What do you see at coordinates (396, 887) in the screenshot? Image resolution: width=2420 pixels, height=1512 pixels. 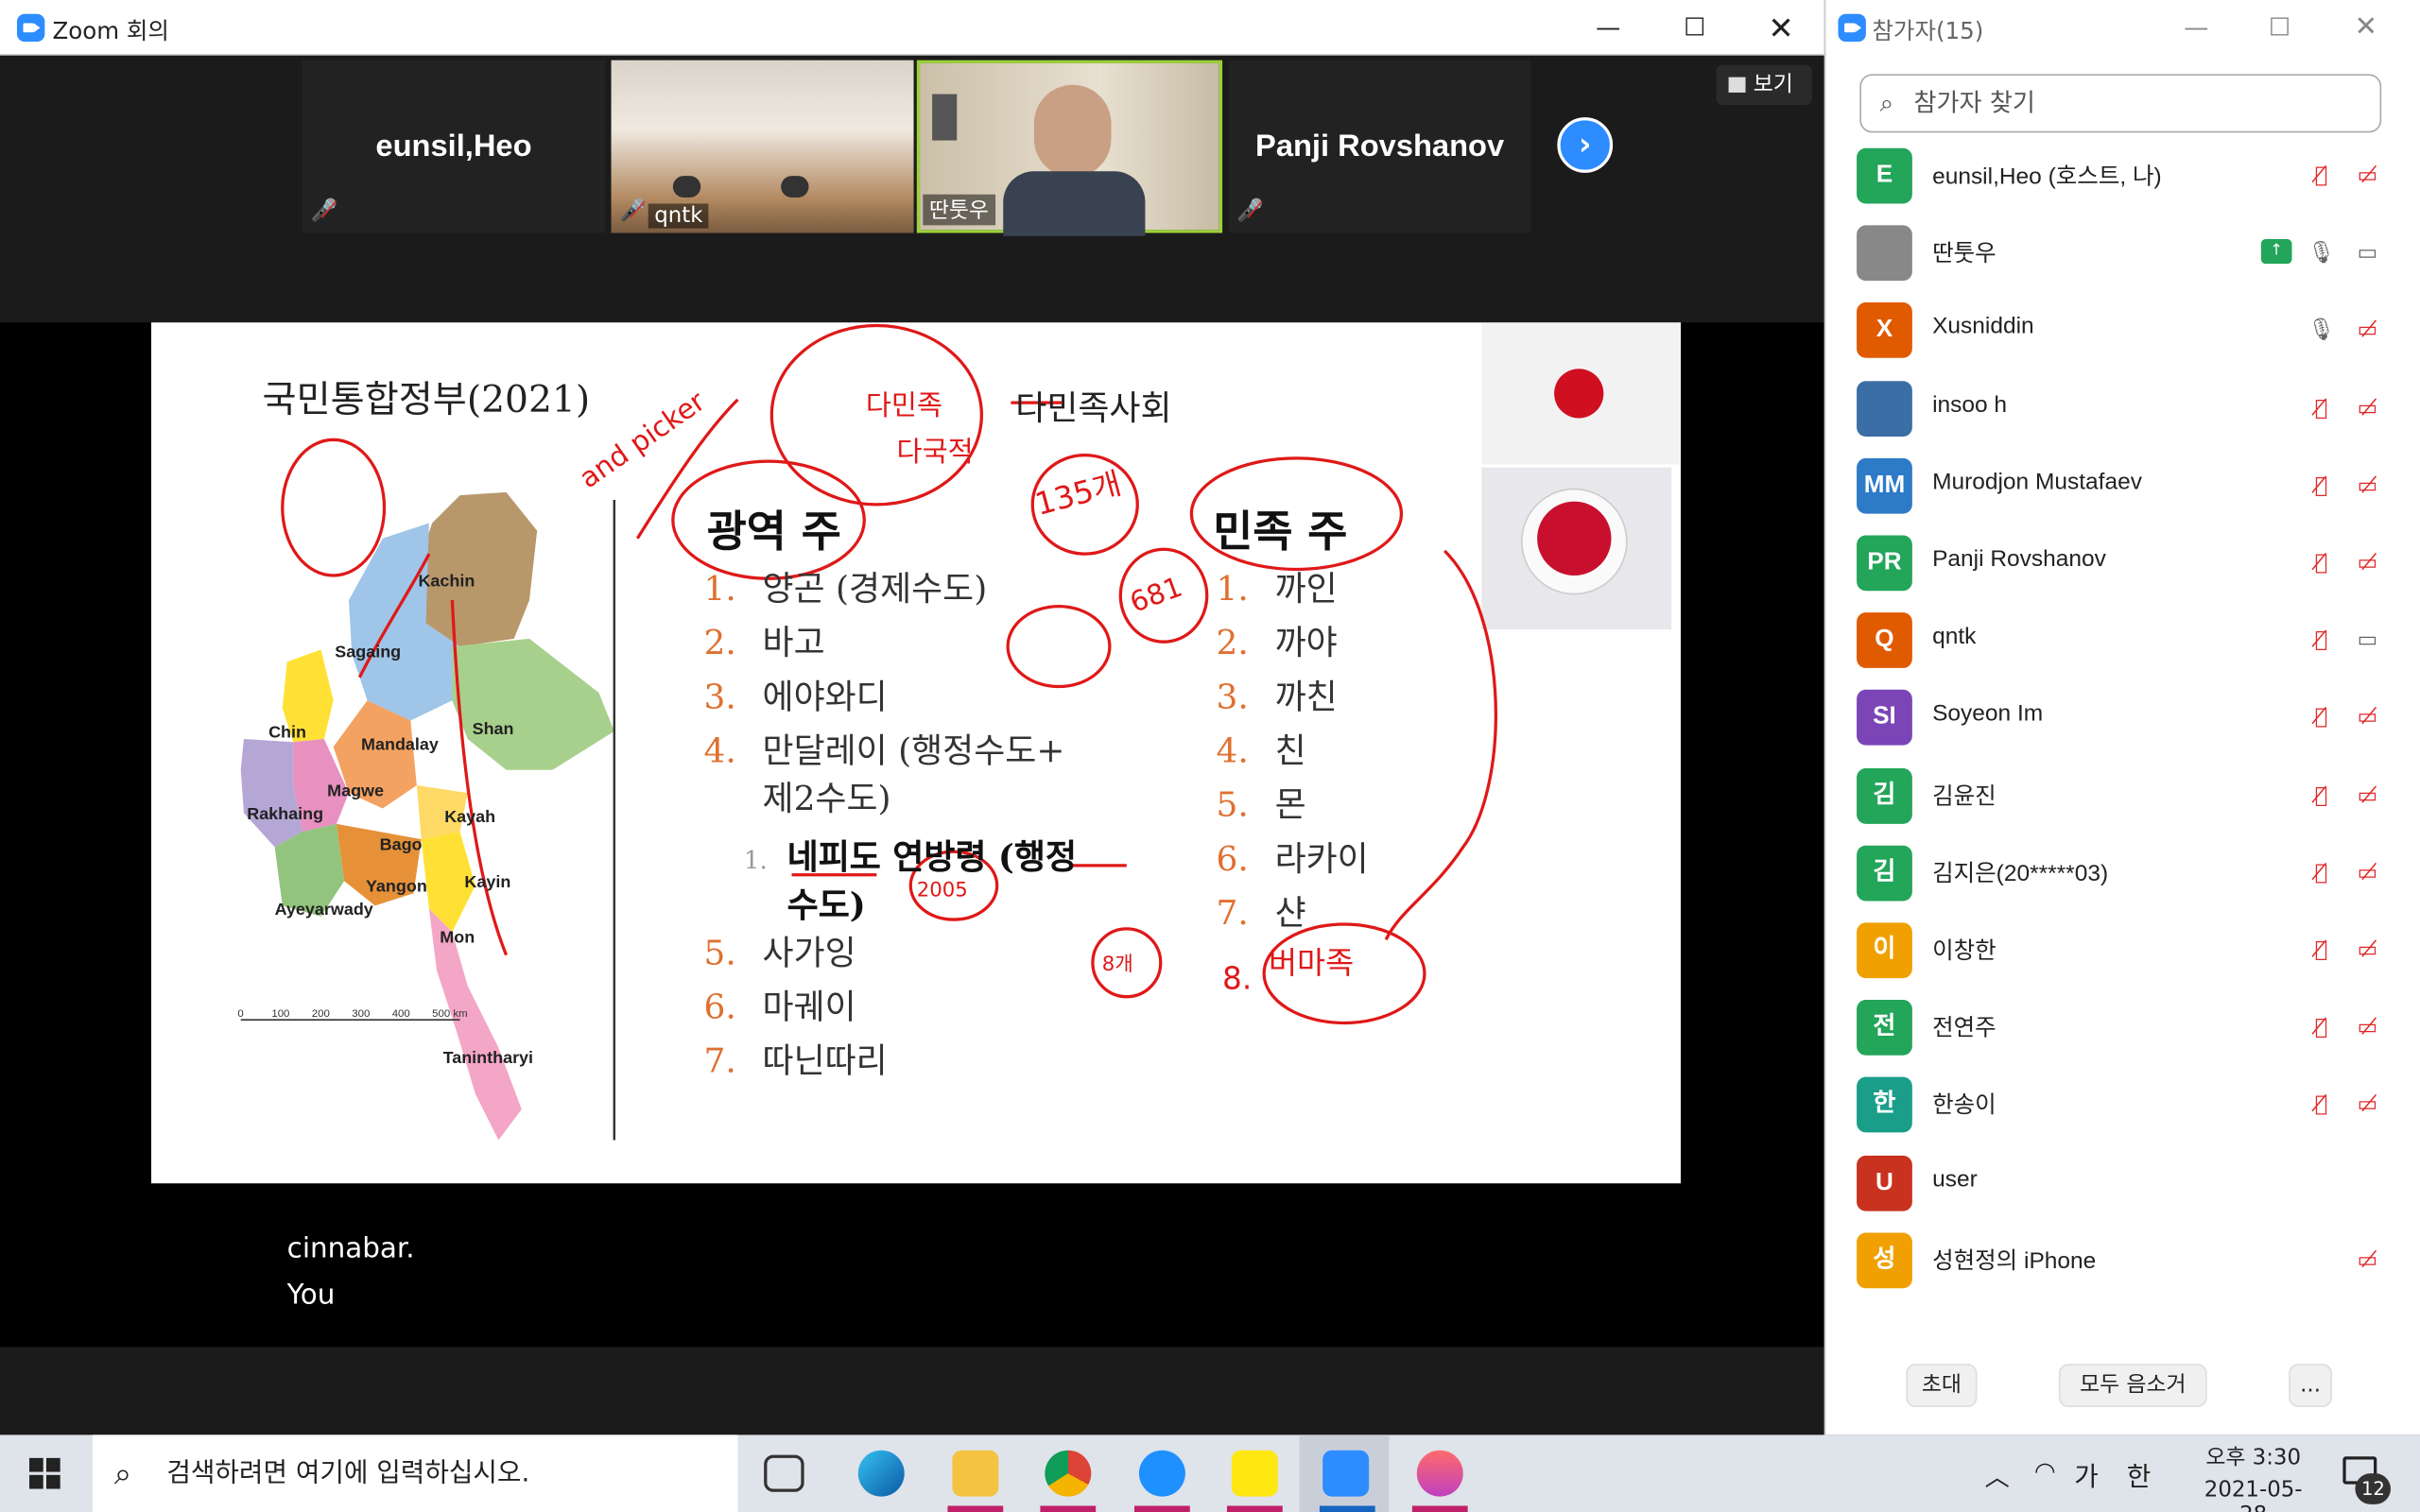 I see `map-label: Yangon` at bounding box center [396, 887].